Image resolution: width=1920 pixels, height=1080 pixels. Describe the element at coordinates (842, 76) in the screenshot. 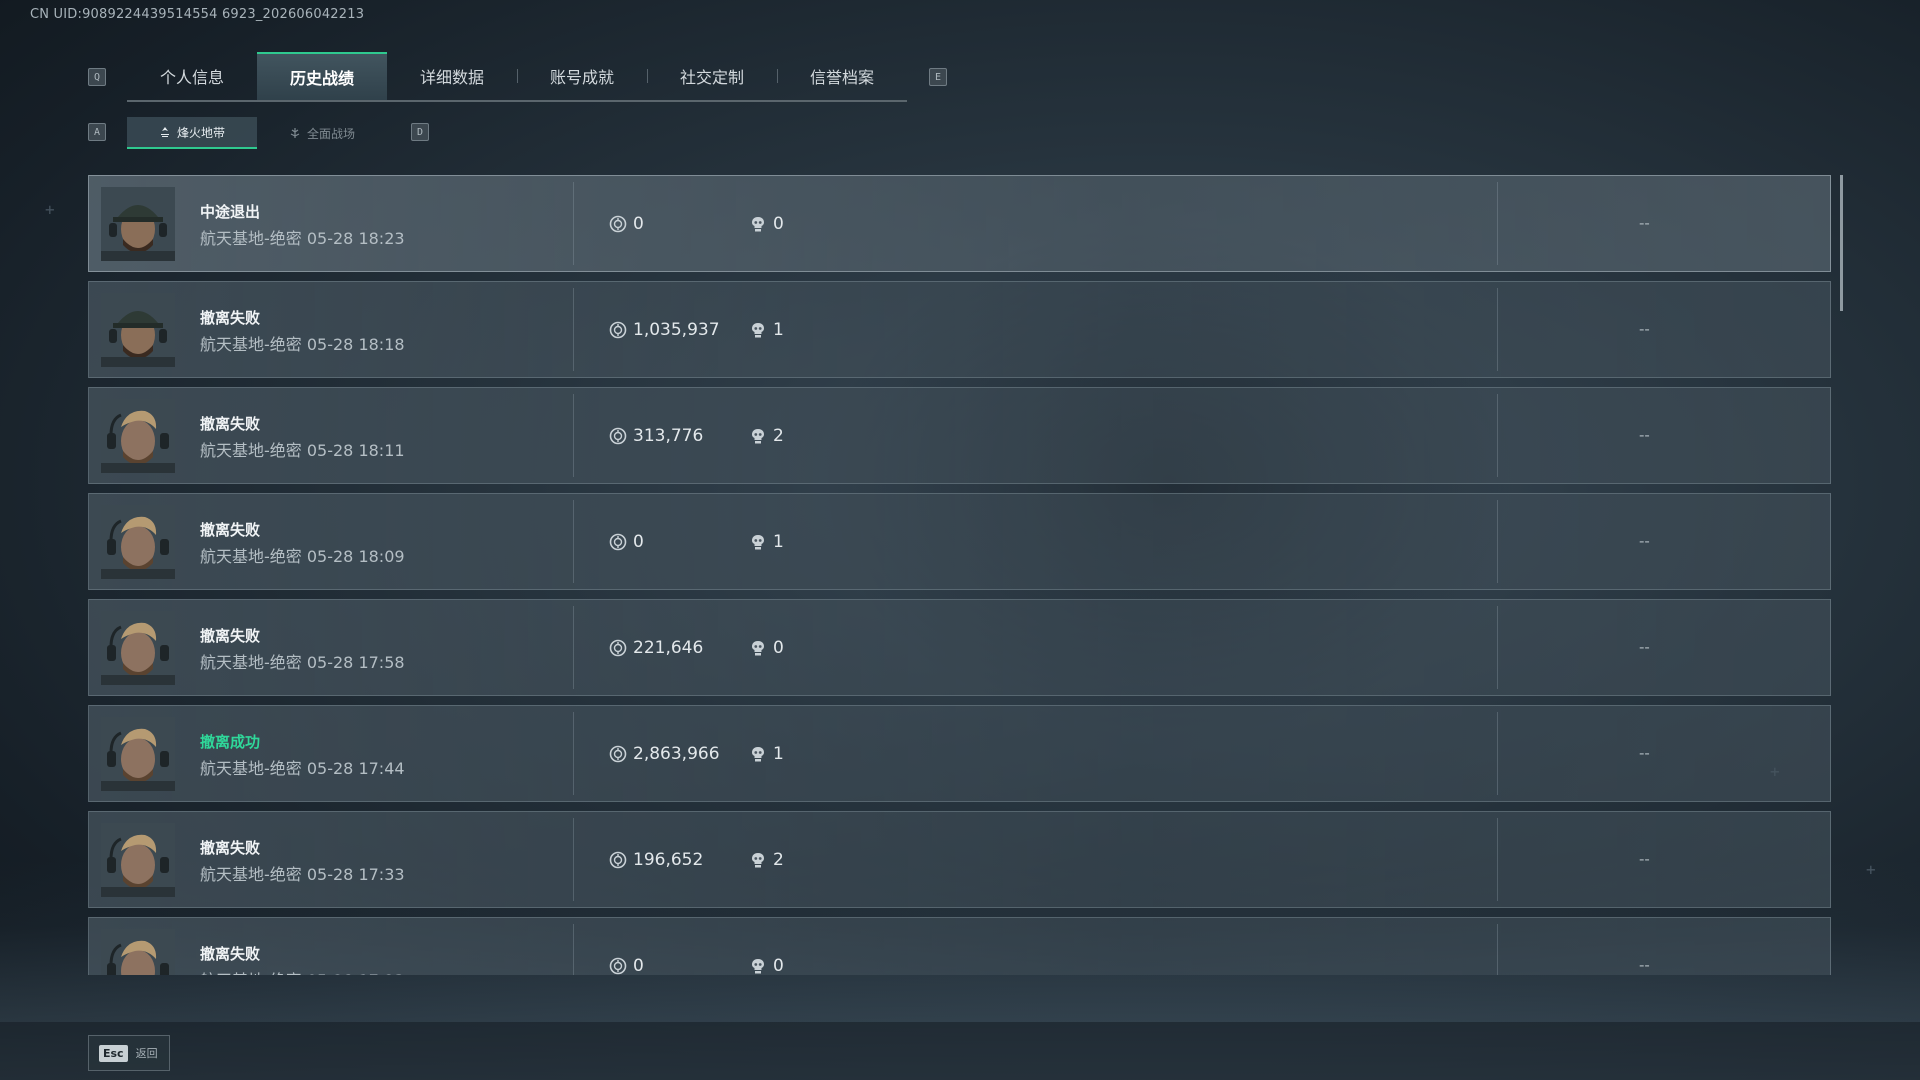

I see `tab-reputation-record: 信誉档案` at that location.